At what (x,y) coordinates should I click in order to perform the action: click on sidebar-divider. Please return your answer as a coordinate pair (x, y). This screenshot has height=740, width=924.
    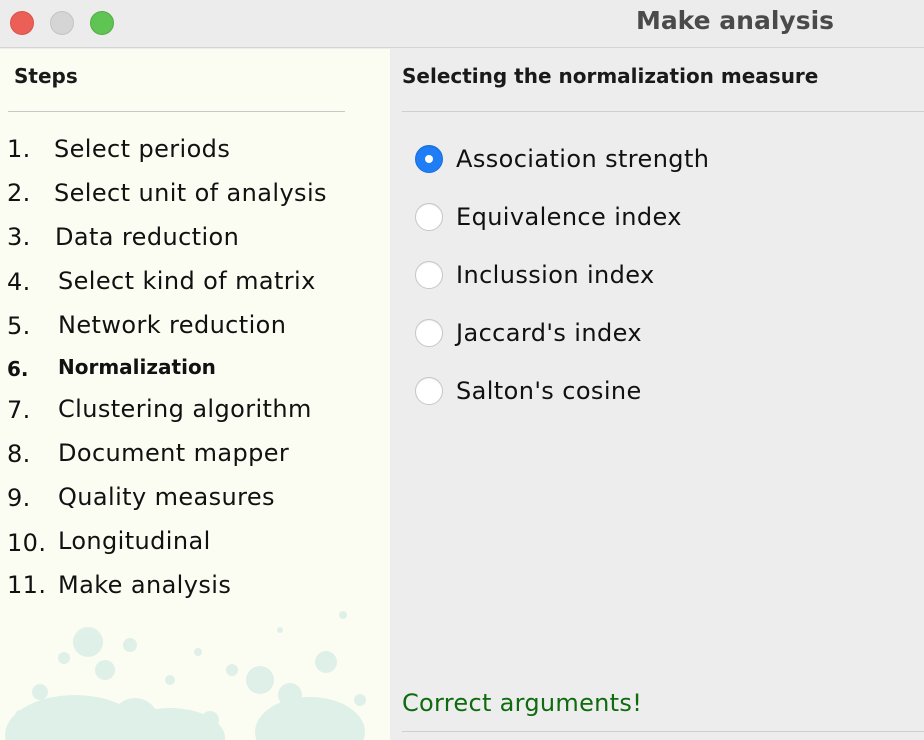
    Looking at the image, I should click on (176, 111).